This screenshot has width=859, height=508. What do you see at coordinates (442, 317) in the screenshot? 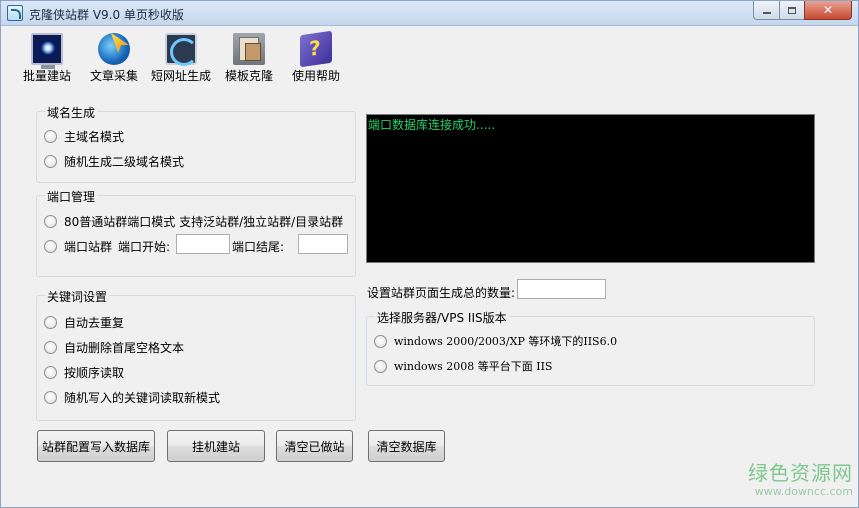
I see `group-title: 选择服务器/VPS IIS版本` at bounding box center [442, 317].